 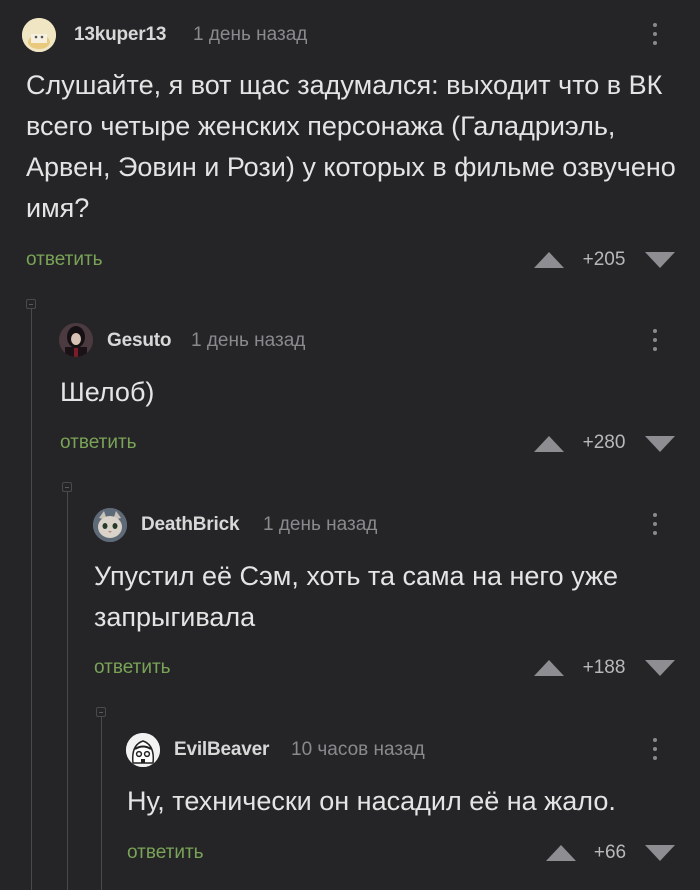 What do you see at coordinates (371, 801) in the screenshot?
I see `comment-text: Ну, технически он насадил её на жало.` at bounding box center [371, 801].